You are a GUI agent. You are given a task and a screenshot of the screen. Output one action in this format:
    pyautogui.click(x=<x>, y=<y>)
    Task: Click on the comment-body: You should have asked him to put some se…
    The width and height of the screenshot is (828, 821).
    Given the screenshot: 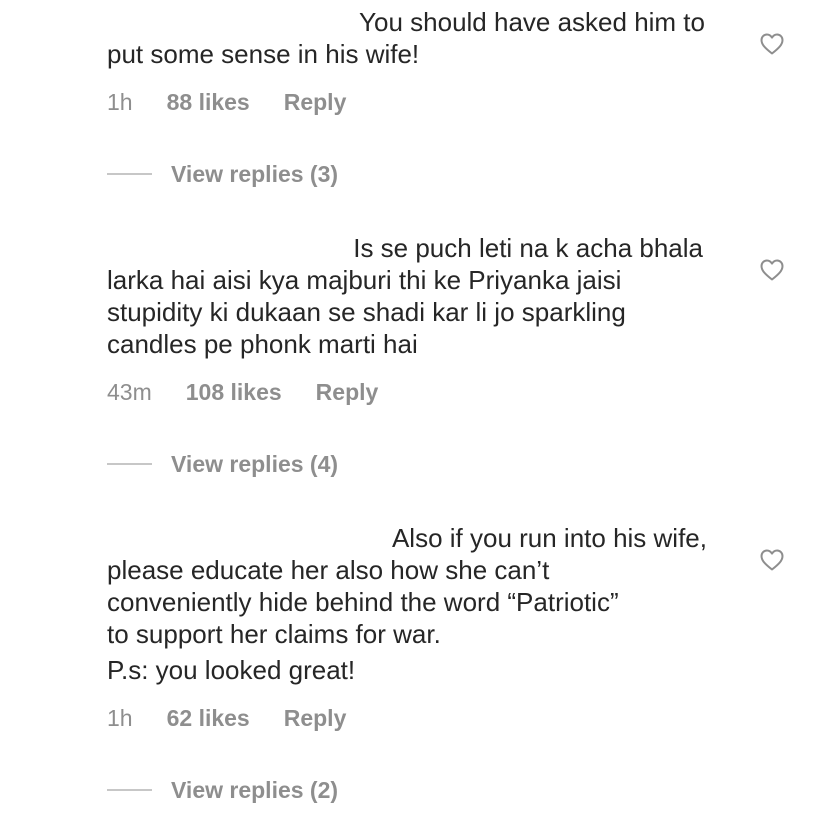 What is the action you would take?
    pyautogui.click(x=417, y=38)
    